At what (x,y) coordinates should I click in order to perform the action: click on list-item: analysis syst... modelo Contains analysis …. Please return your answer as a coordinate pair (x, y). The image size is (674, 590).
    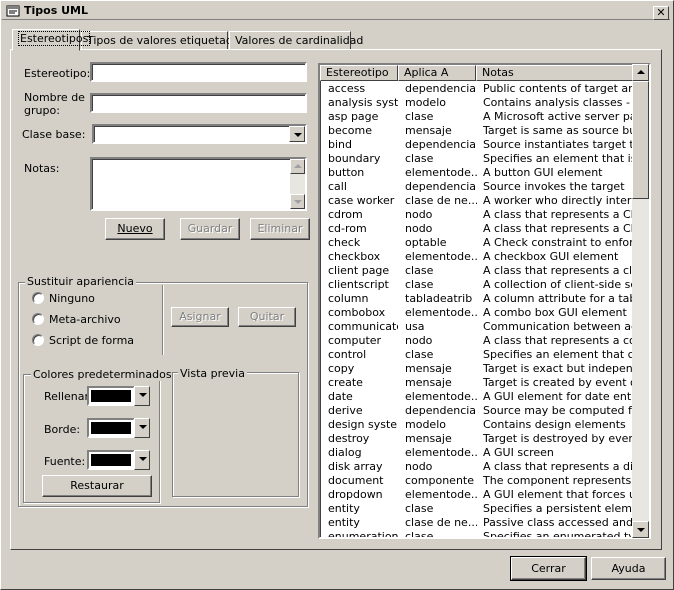
    Looking at the image, I should click on (478, 103).